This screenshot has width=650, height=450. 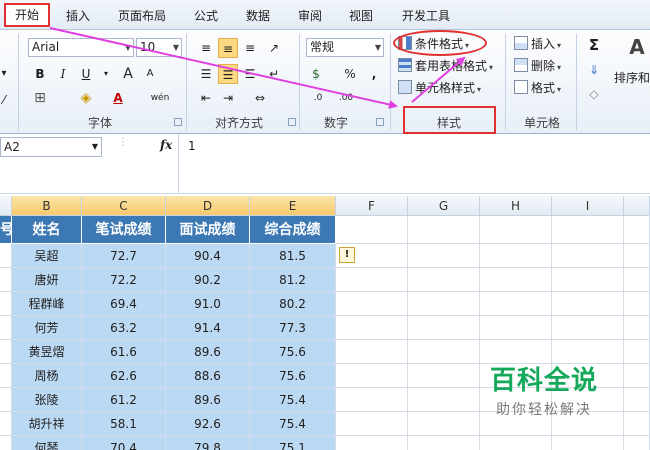 I want to click on table-cell-col-d: 79.8, so click(x=208, y=443).